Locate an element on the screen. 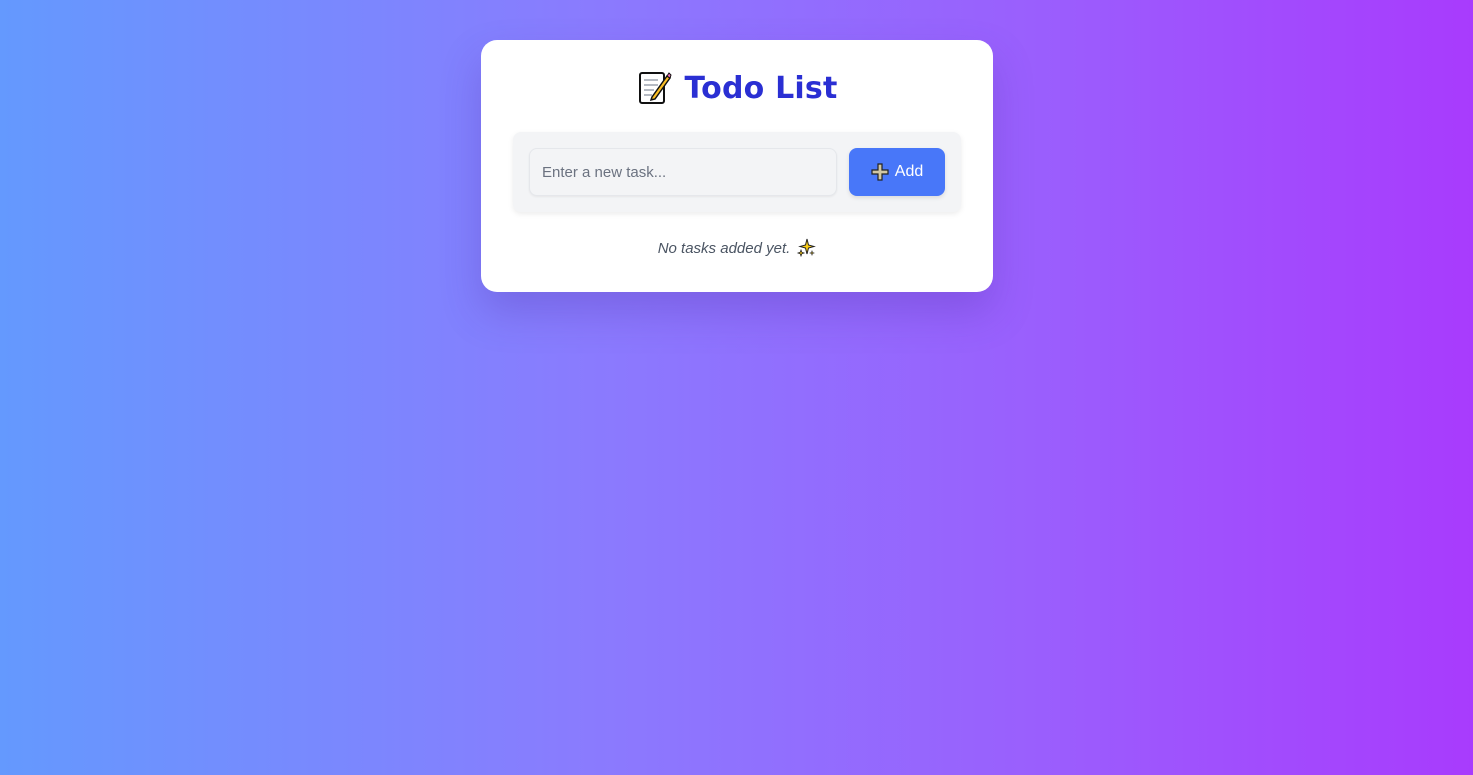 This screenshot has height=775, width=1473. add-task-form: Add is located at coordinates (737, 172).